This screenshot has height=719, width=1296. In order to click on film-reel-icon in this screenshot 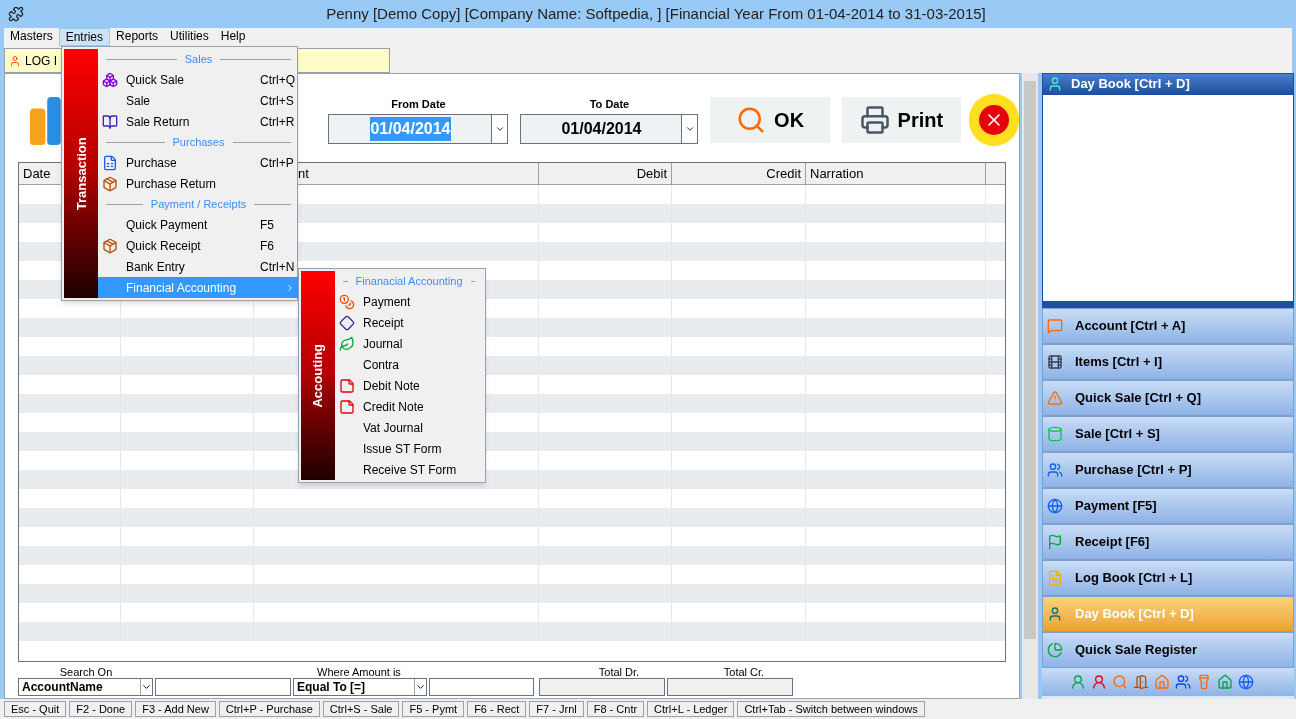, I will do `click(1055, 362)`.